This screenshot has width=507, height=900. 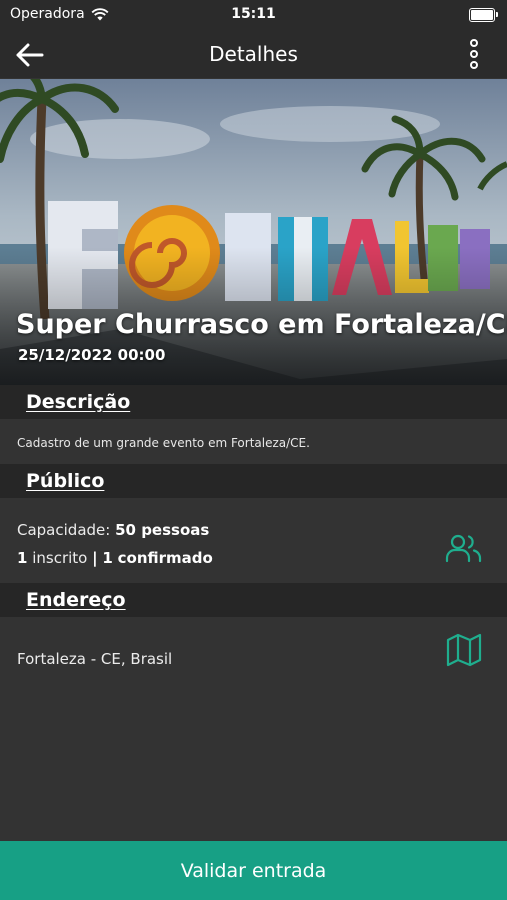 I want to click on event-title: Super Churrasco em Fortaleza/CE, so click(x=261, y=324).